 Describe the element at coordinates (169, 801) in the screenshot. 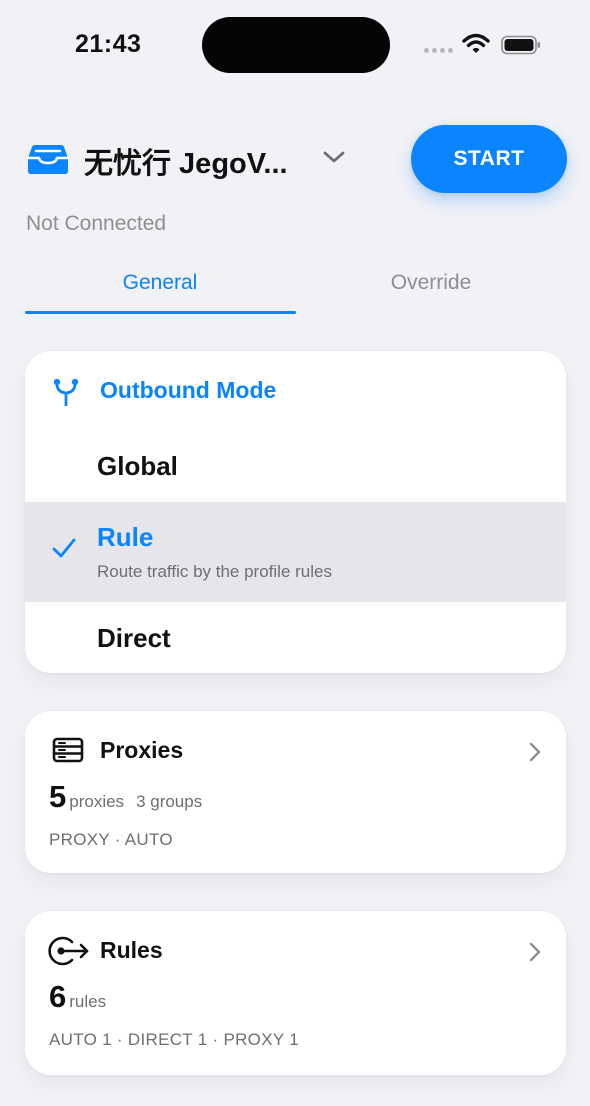

I see `proxies-groups: 3 groups` at that location.